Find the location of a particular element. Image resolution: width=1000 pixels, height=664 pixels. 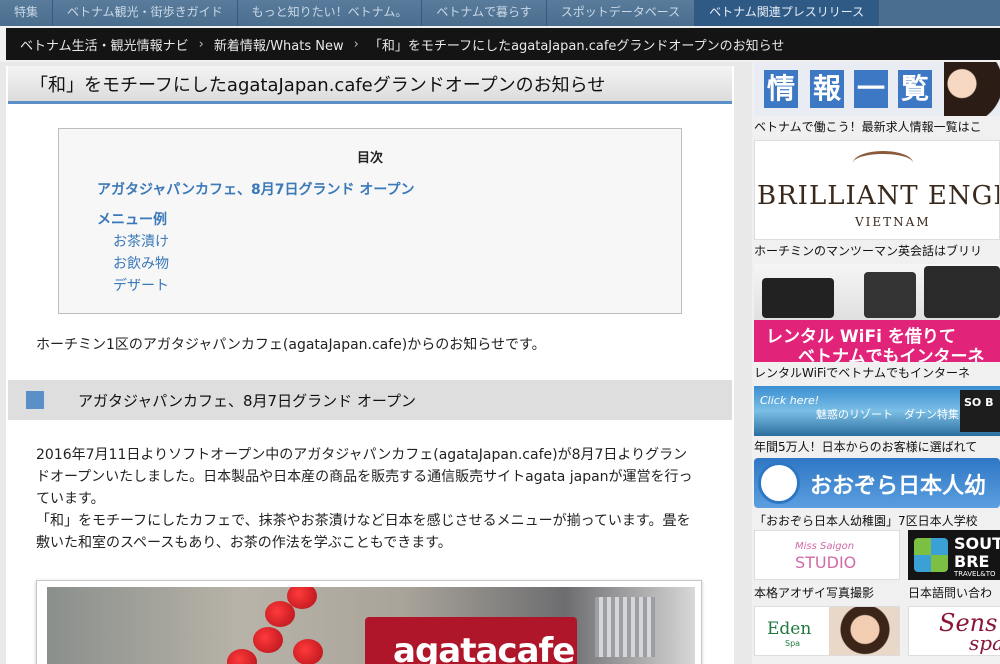

south-breeze-banner: SOUT BRE TRAVEL&TO is located at coordinates (954, 555).